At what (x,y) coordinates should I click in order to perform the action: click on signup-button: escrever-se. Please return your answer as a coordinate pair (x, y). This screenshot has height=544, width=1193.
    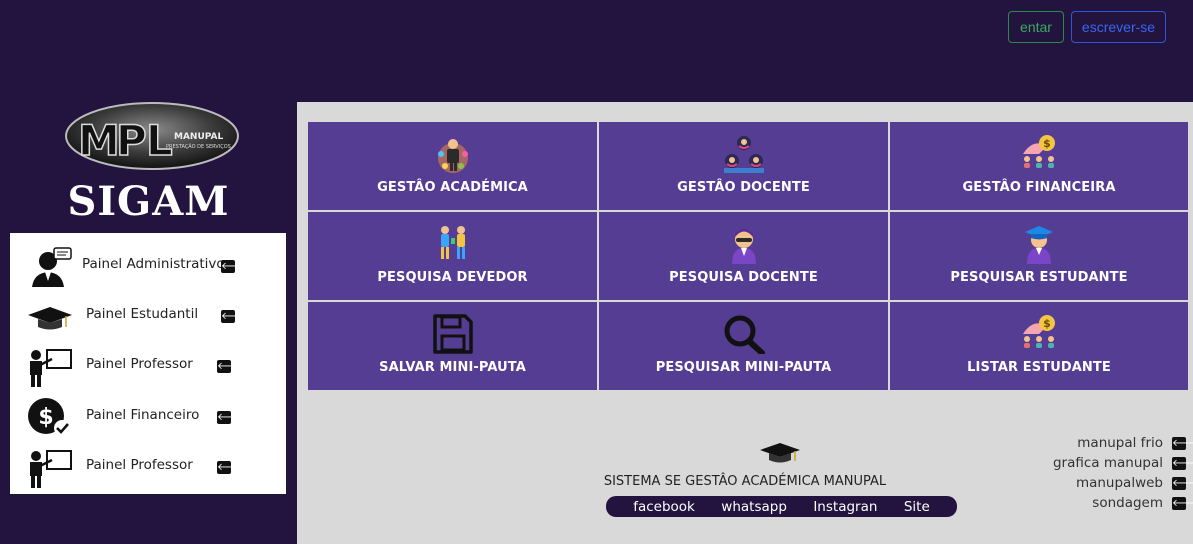
    Looking at the image, I should click on (1118, 27).